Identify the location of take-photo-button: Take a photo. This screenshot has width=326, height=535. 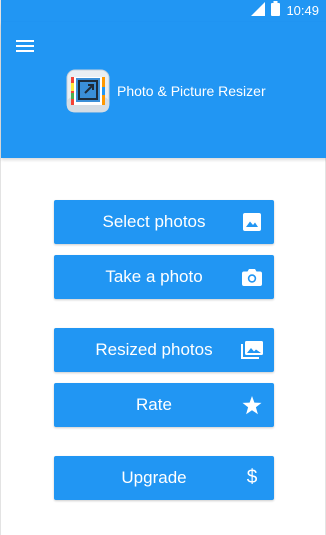
(164, 277).